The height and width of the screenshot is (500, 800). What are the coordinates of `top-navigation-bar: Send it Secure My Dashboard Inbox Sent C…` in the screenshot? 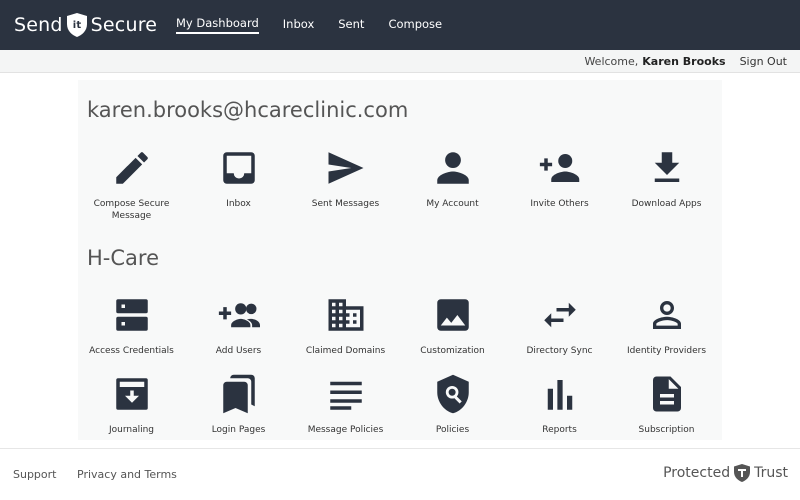 It's located at (400, 25).